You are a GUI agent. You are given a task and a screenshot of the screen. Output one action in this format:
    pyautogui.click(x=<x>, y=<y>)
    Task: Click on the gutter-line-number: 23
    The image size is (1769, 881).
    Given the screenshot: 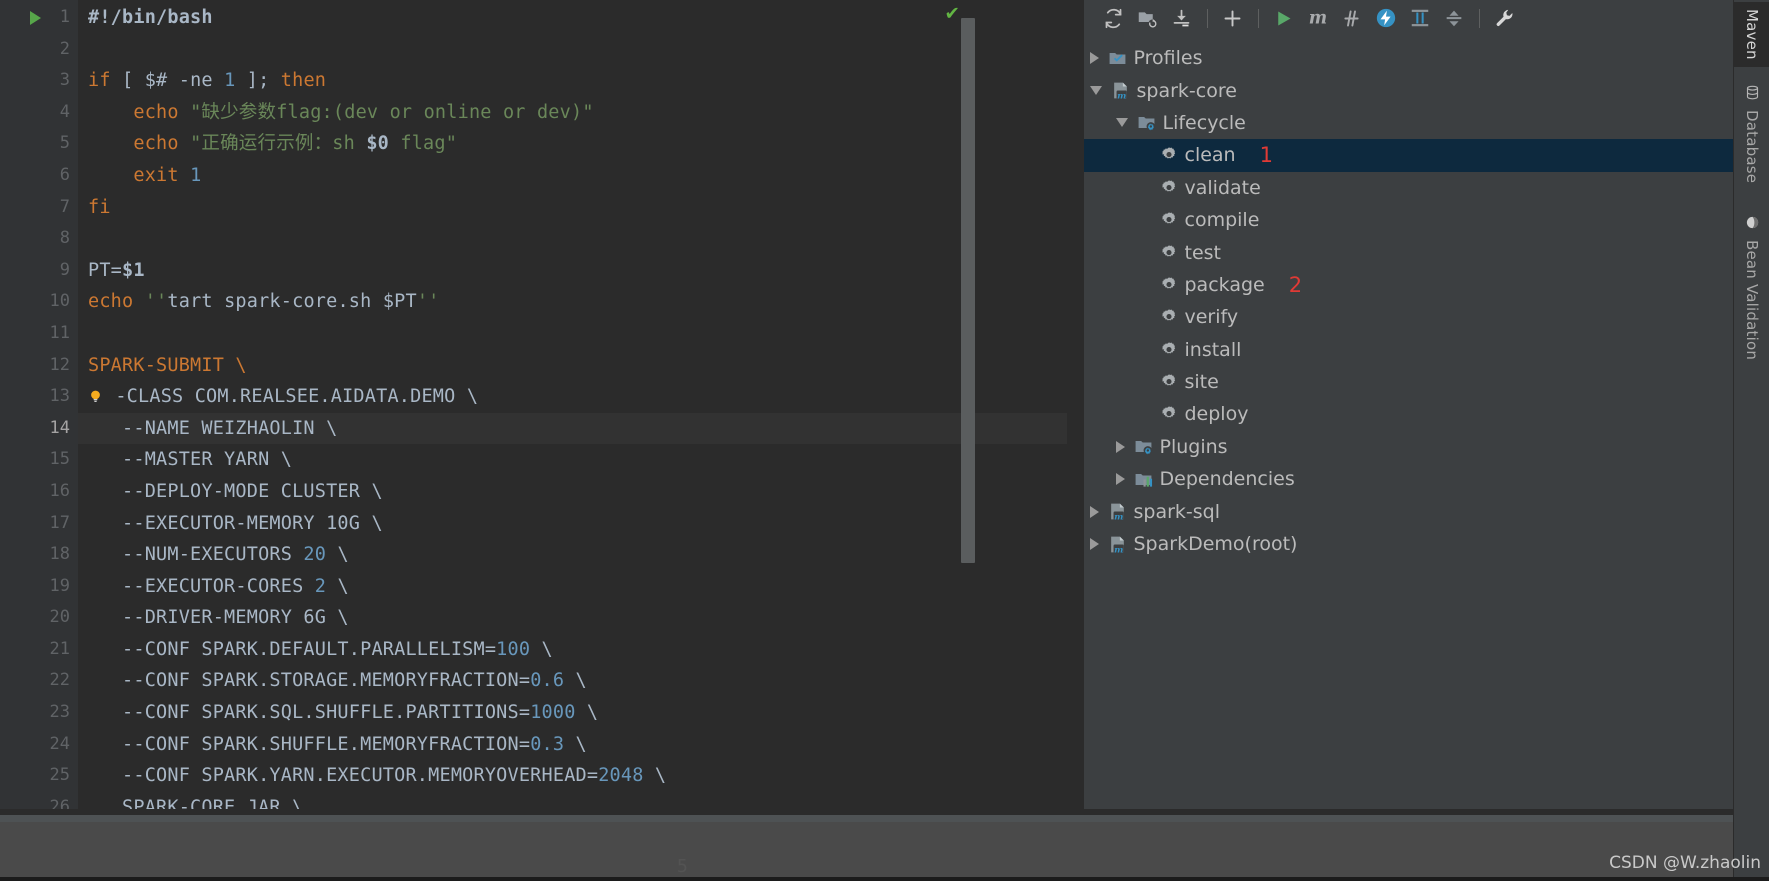 What is the action you would take?
    pyautogui.click(x=39, y=713)
    